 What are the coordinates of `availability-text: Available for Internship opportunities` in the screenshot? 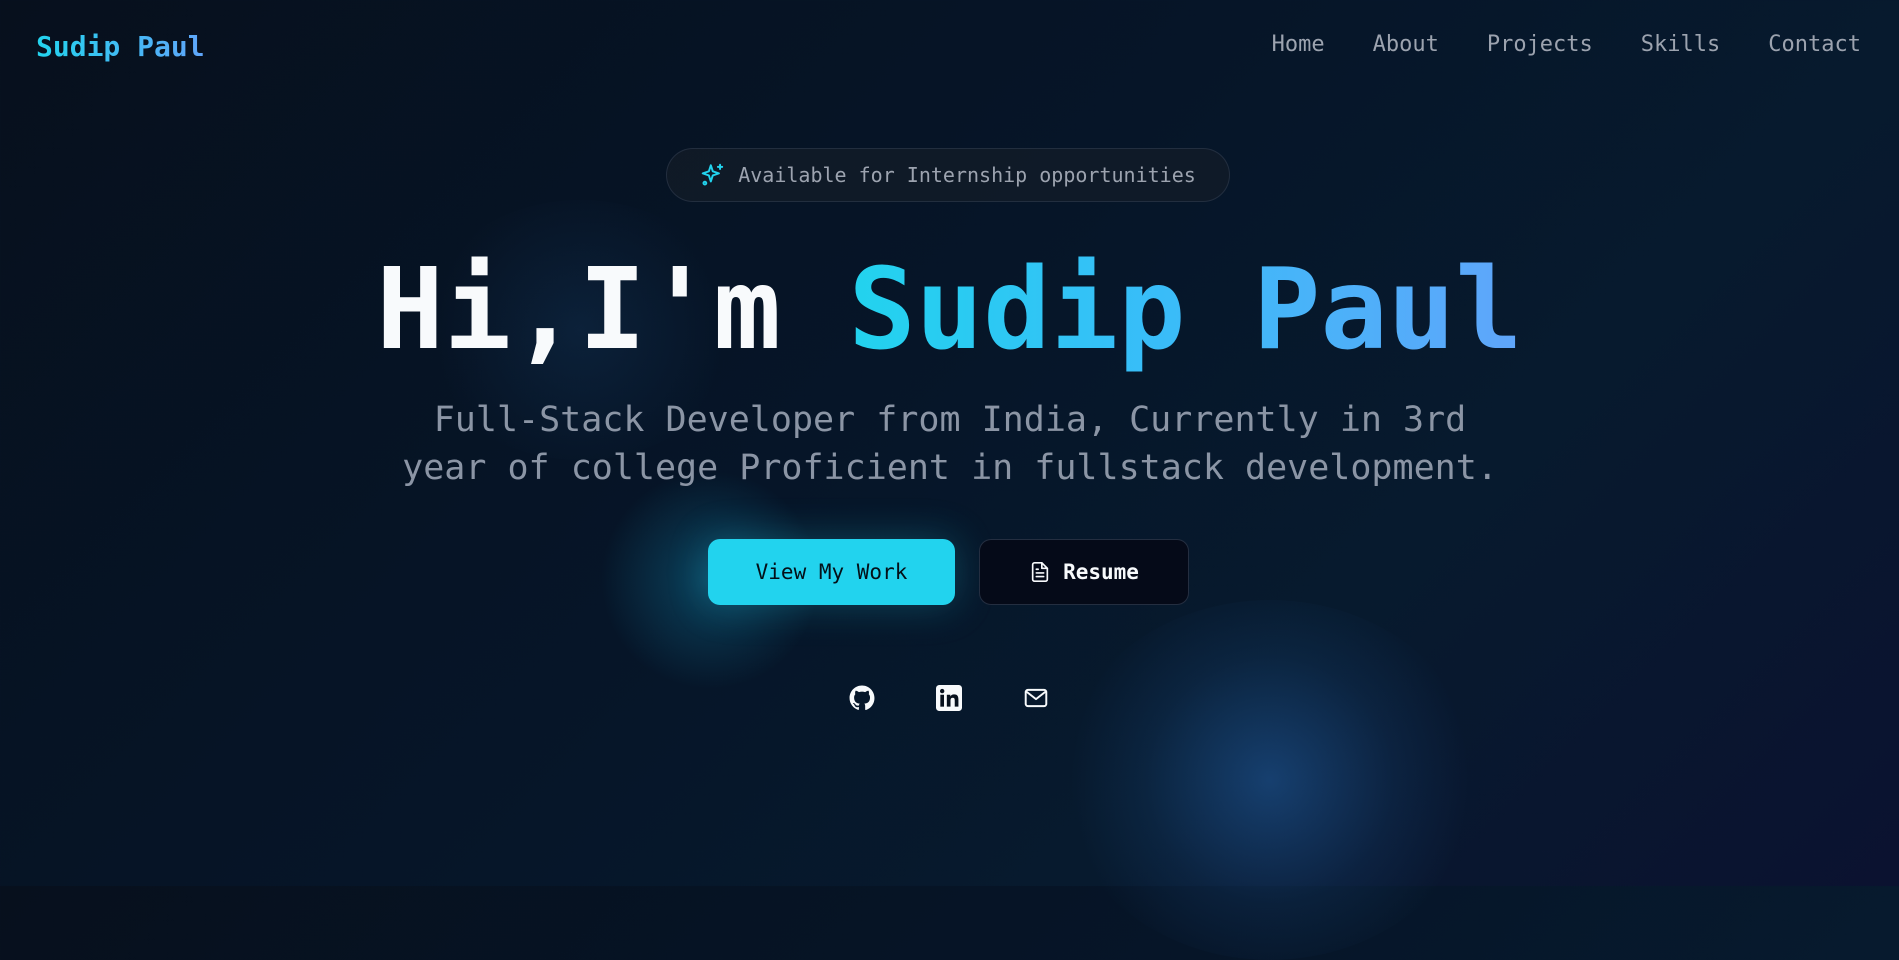 It's located at (967, 175).